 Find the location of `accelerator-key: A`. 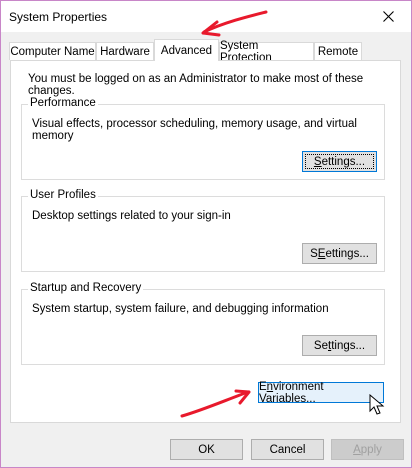

accelerator-key: A is located at coordinates (357, 449).